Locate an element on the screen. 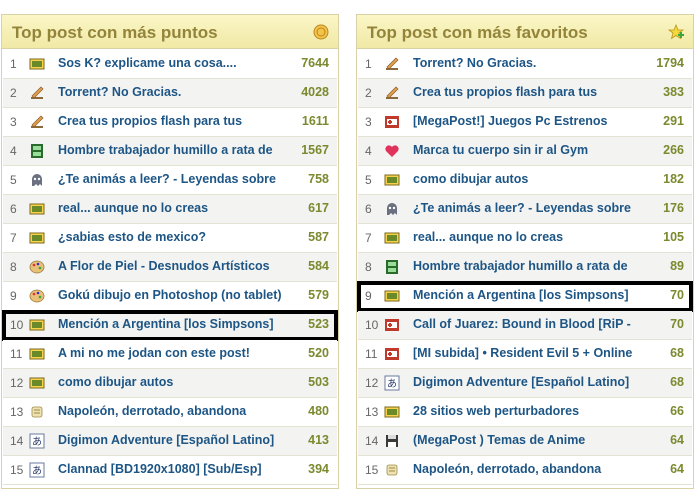 The width and height of the screenshot is (696, 491). post-title-link: (MegaPost ) Temas de Anime is located at coordinates (499, 440).